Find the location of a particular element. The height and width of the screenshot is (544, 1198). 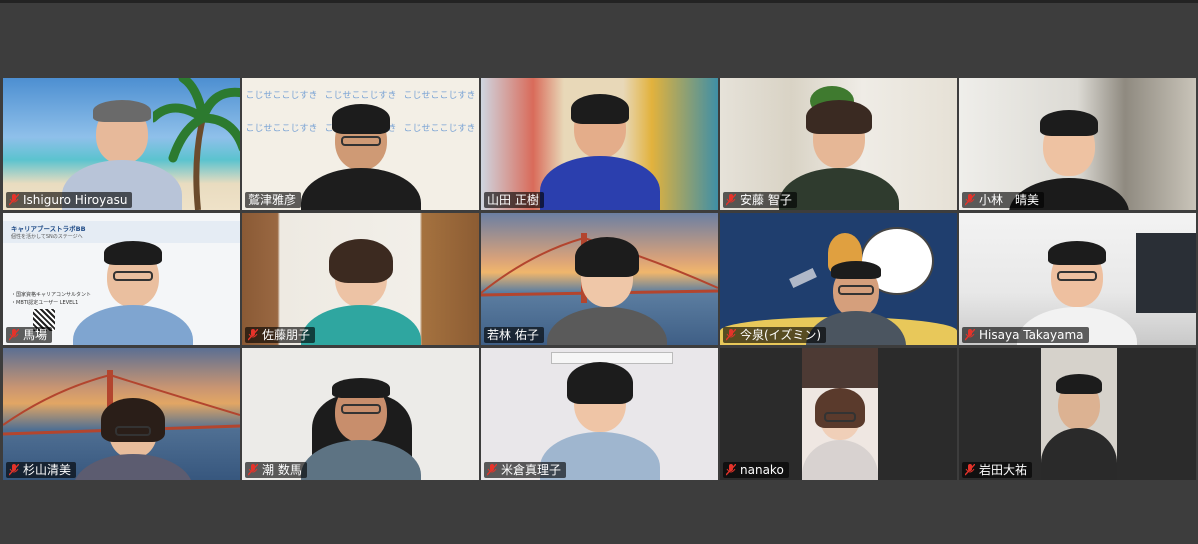

participant-name-label: 馬場 is located at coordinates (29, 335).